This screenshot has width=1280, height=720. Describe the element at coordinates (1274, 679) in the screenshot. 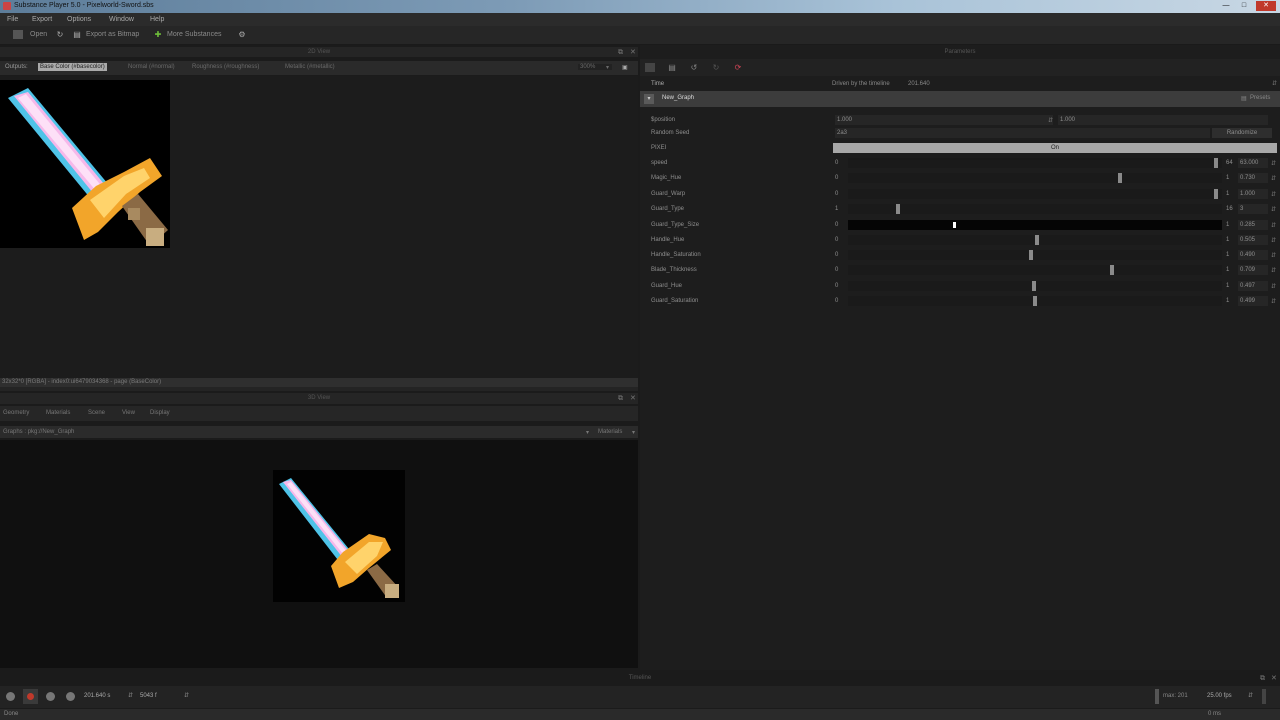

I see `timeline-close-icon: ✕` at that location.